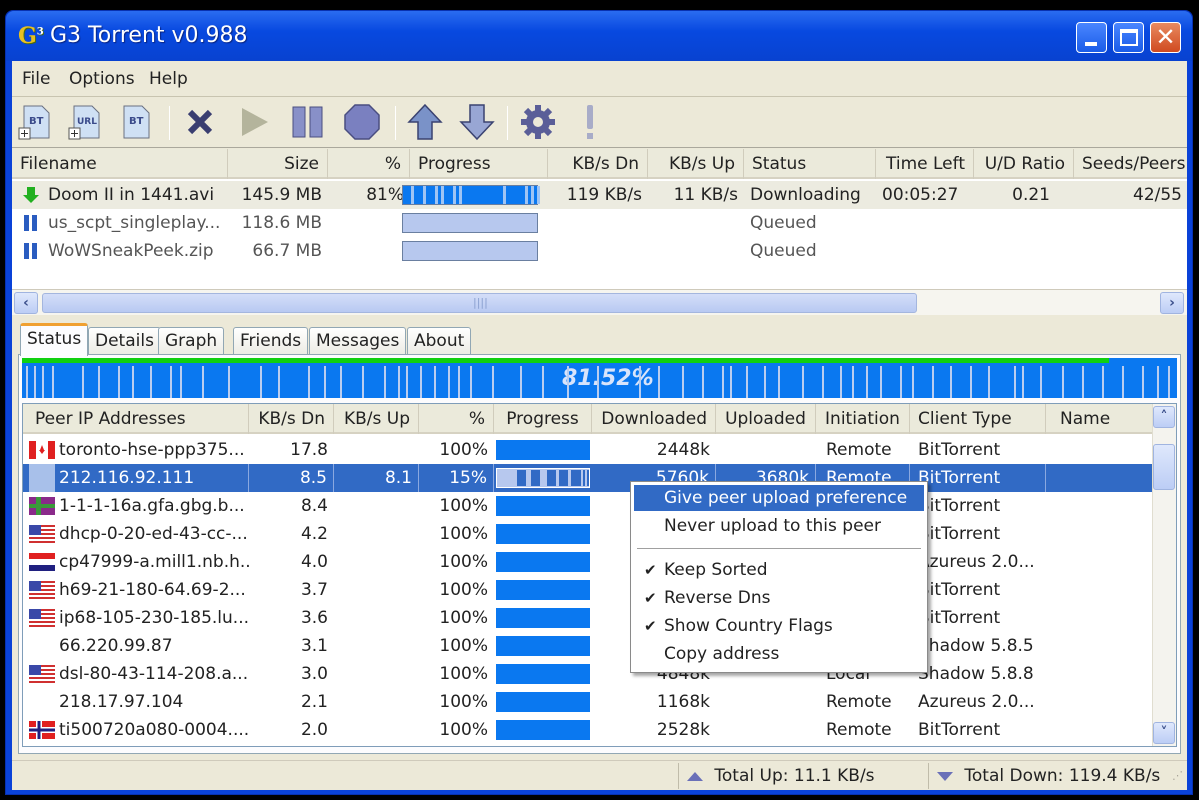 This screenshot has width=1199, height=800. What do you see at coordinates (810, 164) in the screenshot?
I see `col-status: Status` at bounding box center [810, 164].